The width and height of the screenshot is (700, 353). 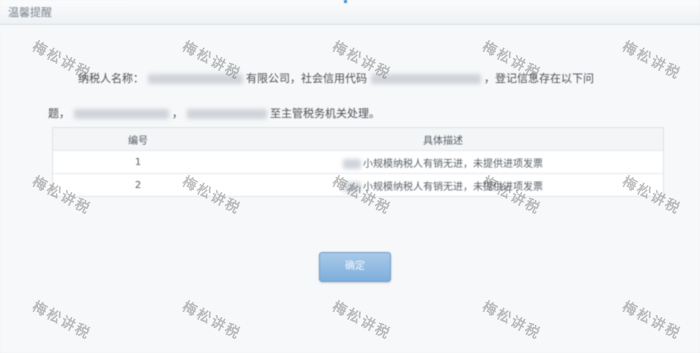 What do you see at coordinates (306, 78) in the screenshot?
I see `company-suffix-text: 有限公司，社会信用代码` at bounding box center [306, 78].